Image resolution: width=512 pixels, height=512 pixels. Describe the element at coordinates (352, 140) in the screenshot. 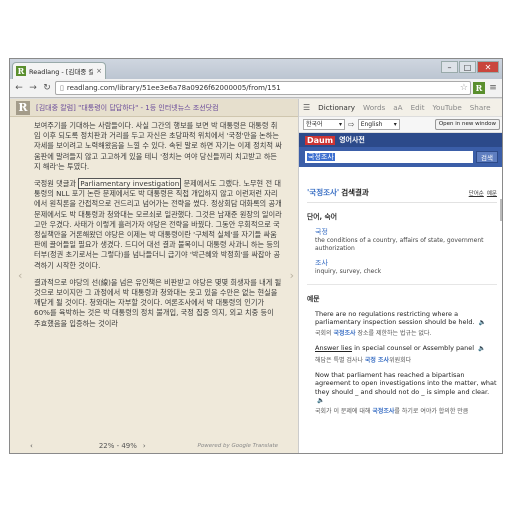

I see `daum-dictionary-title: 영어사전` at that location.